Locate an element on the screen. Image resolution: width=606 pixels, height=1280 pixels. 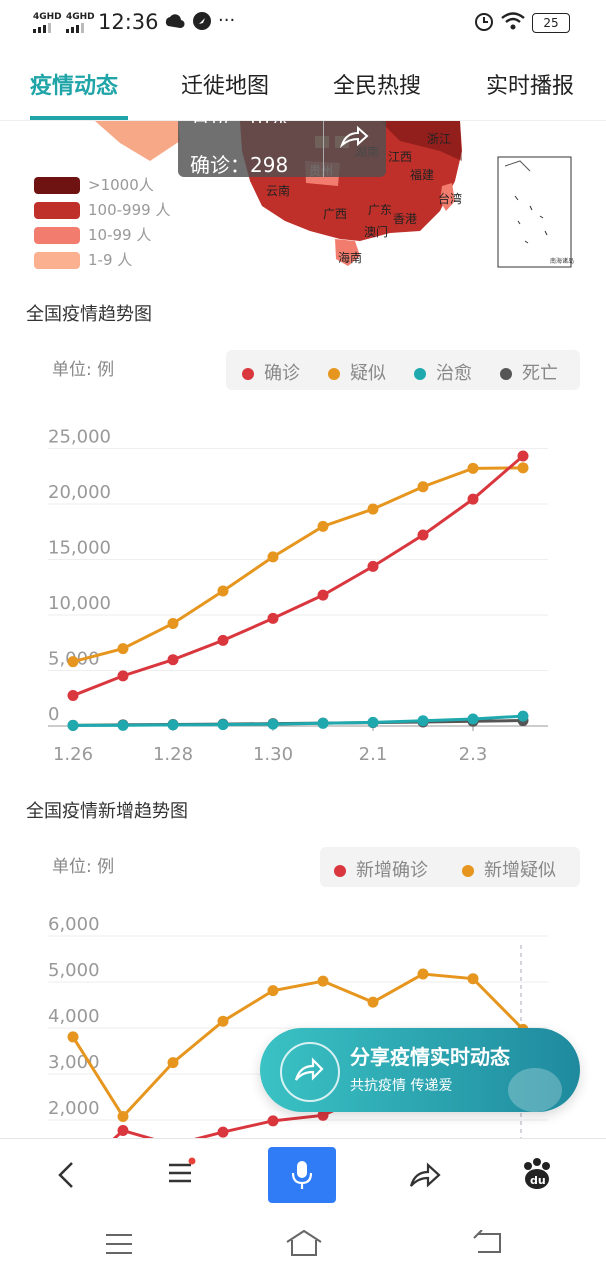
microphone-icon is located at coordinates (302, 1175).